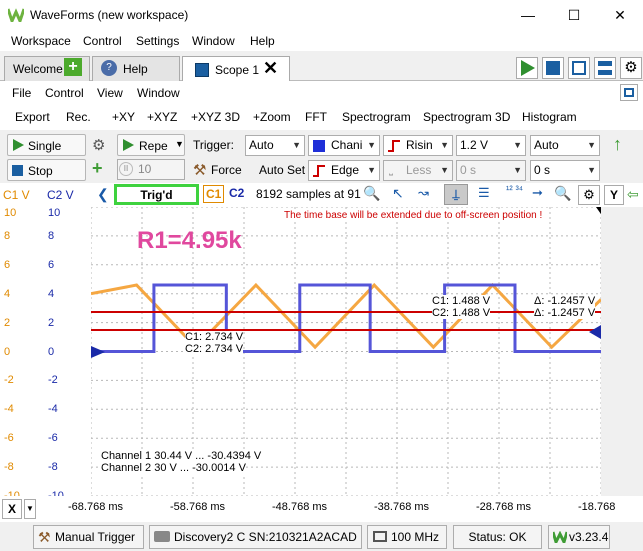 The image size is (643, 551). I want to click on scope-menu-view: View, so click(110, 93).